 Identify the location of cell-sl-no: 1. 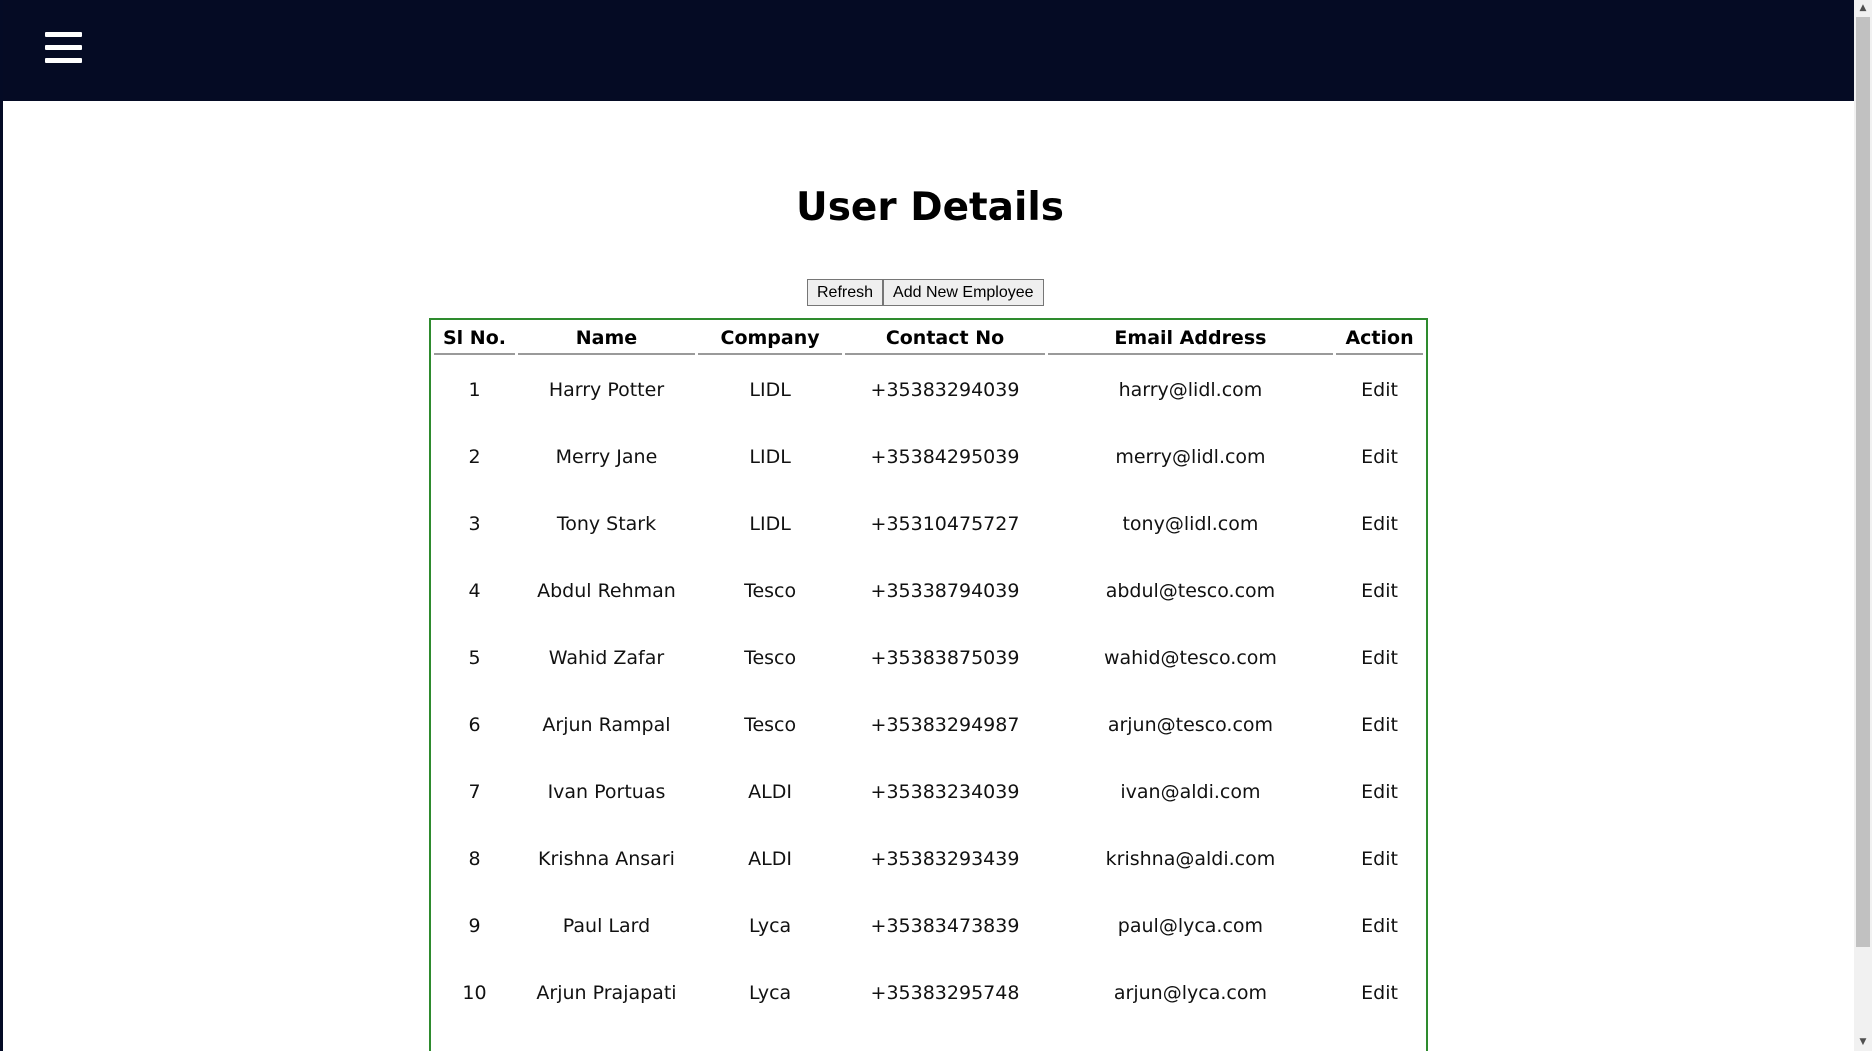
(474, 390).